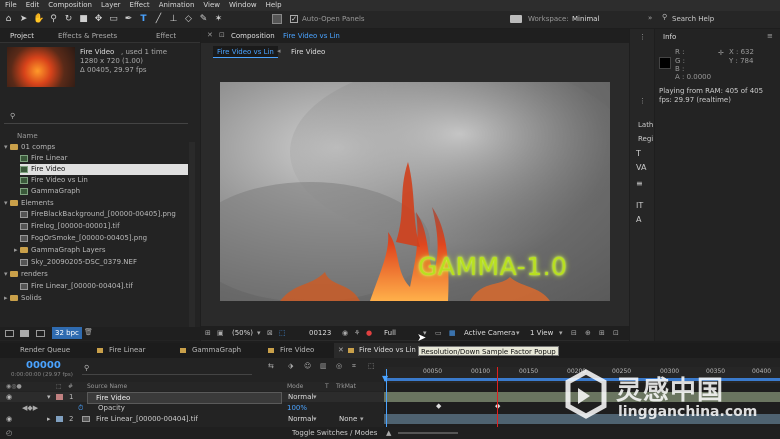 The image size is (780, 439). Describe the element at coordinates (650, 18) in the screenshot. I see `workspace-menu-icon: »` at that location.